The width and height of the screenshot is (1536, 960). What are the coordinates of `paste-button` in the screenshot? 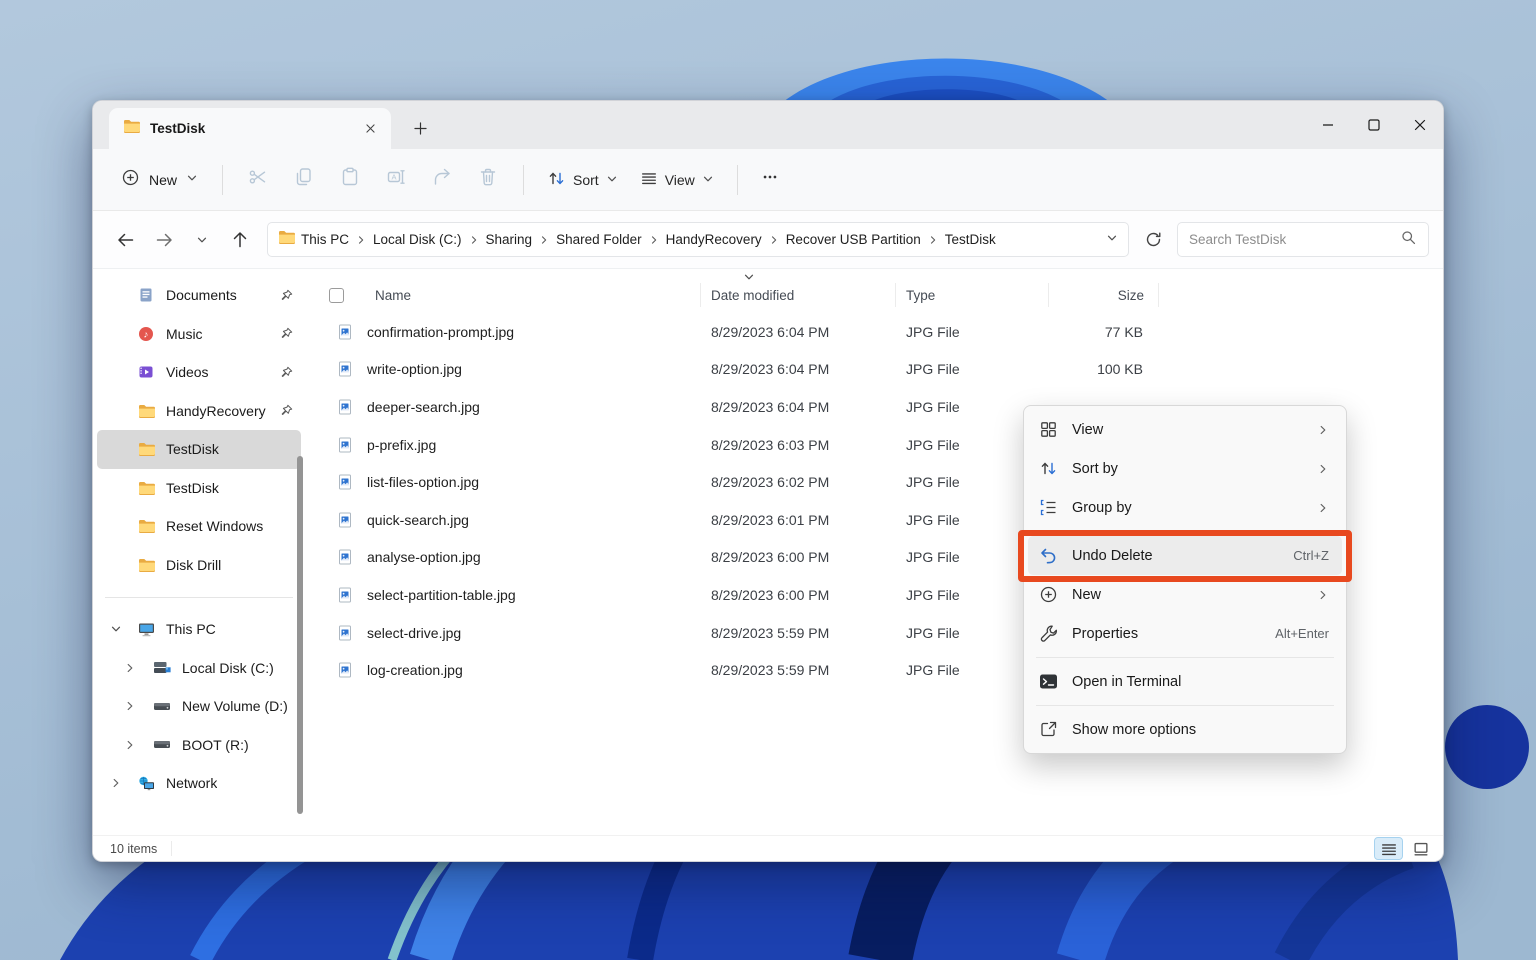 It's located at (350, 180).